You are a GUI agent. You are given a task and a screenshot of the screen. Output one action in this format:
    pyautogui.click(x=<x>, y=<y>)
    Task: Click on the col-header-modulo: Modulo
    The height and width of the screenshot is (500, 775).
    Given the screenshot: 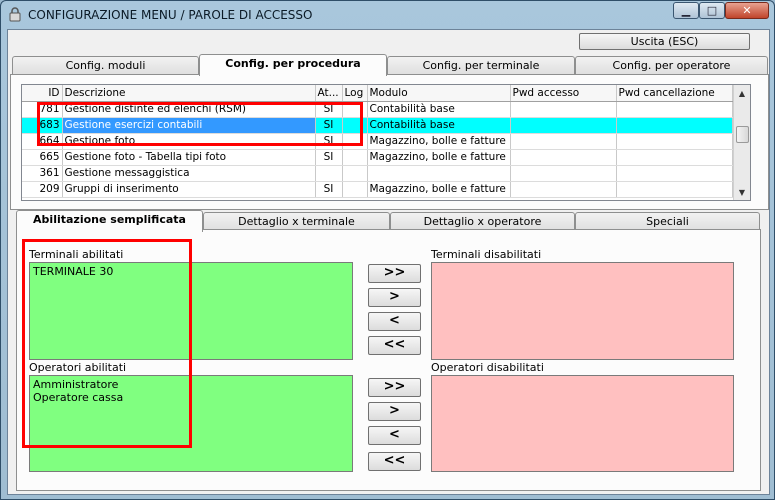 What is the action you would take?
    pyautogui.click(x=439, y=93)
    